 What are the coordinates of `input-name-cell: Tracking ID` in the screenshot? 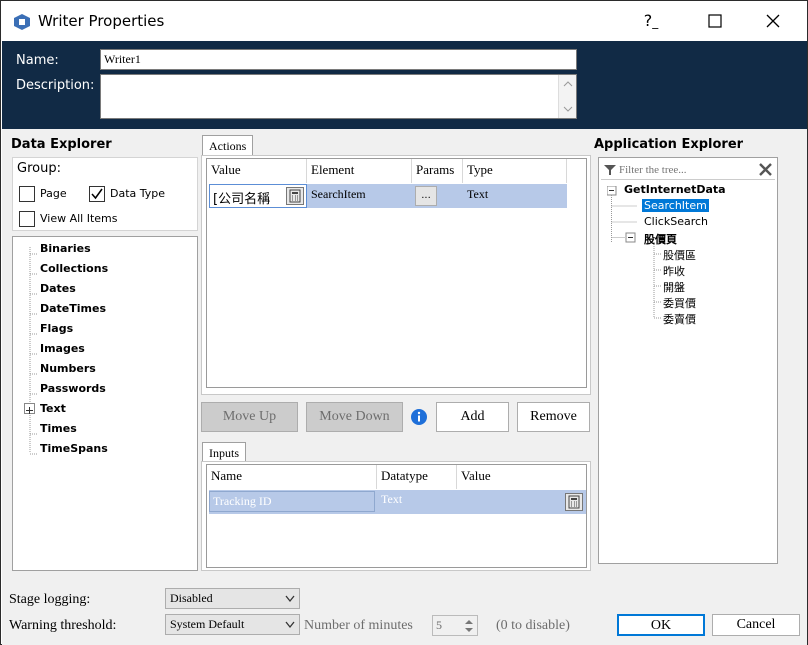 It's located at (292, 501).